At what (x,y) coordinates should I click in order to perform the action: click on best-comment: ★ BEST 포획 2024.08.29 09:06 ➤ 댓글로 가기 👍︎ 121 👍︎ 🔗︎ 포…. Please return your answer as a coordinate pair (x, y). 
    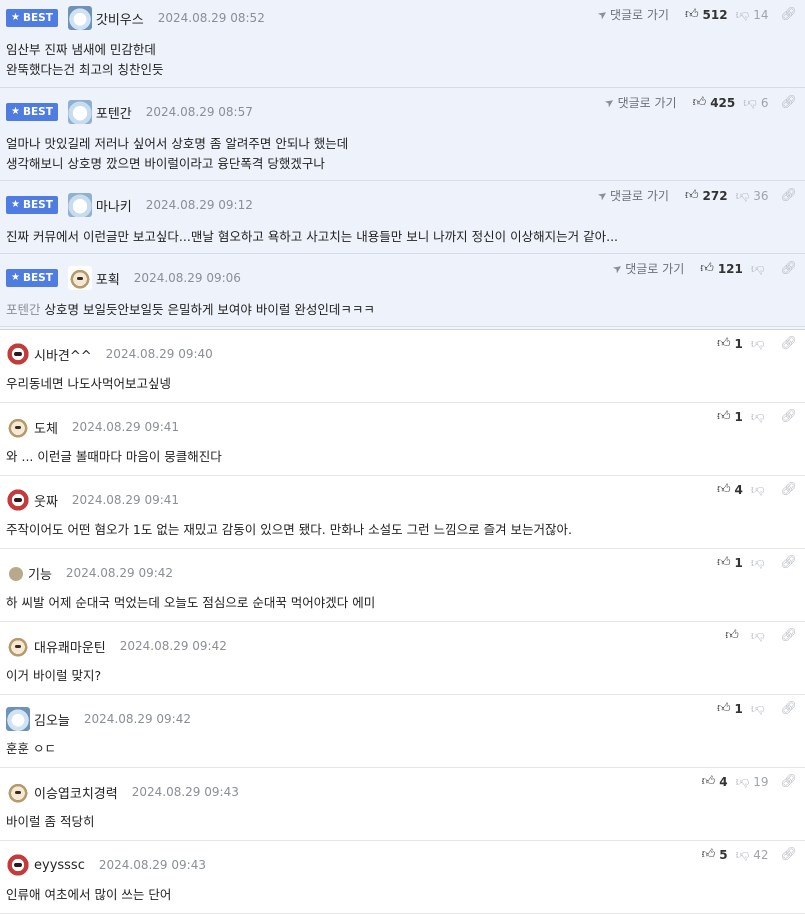
    Looking at the image, I should click on (402, 290).